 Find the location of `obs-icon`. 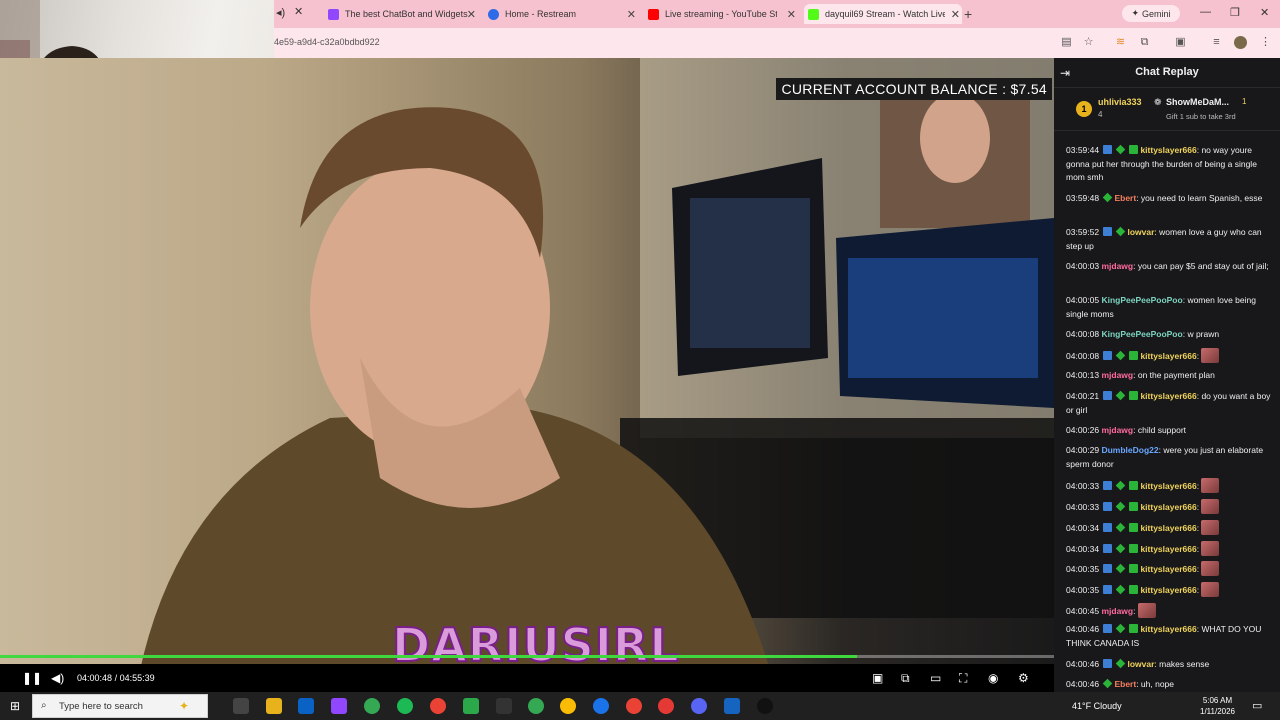

obs-icon is located at coordinates (666, 706).